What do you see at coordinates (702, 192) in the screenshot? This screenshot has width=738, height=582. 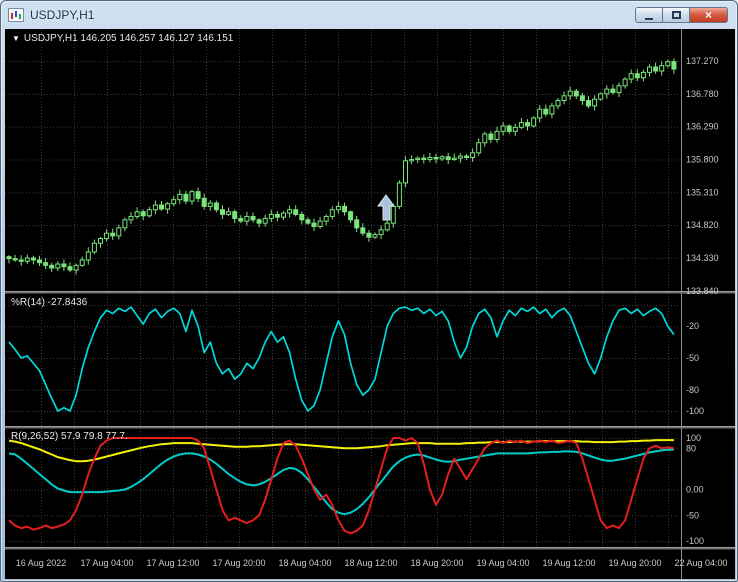 I see `price-tick-label: 135.310` at bounding box center [702, 192].